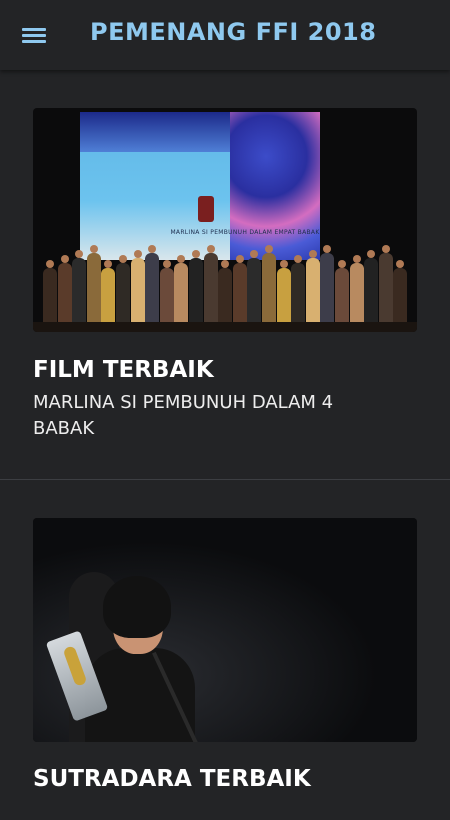 This screenshot has width=450, height=820. What do you see at coordinates (233, 32) in the screenshot?
I see `app-title: PEMENANG FFI 2018` at bounding box center [233, 32].